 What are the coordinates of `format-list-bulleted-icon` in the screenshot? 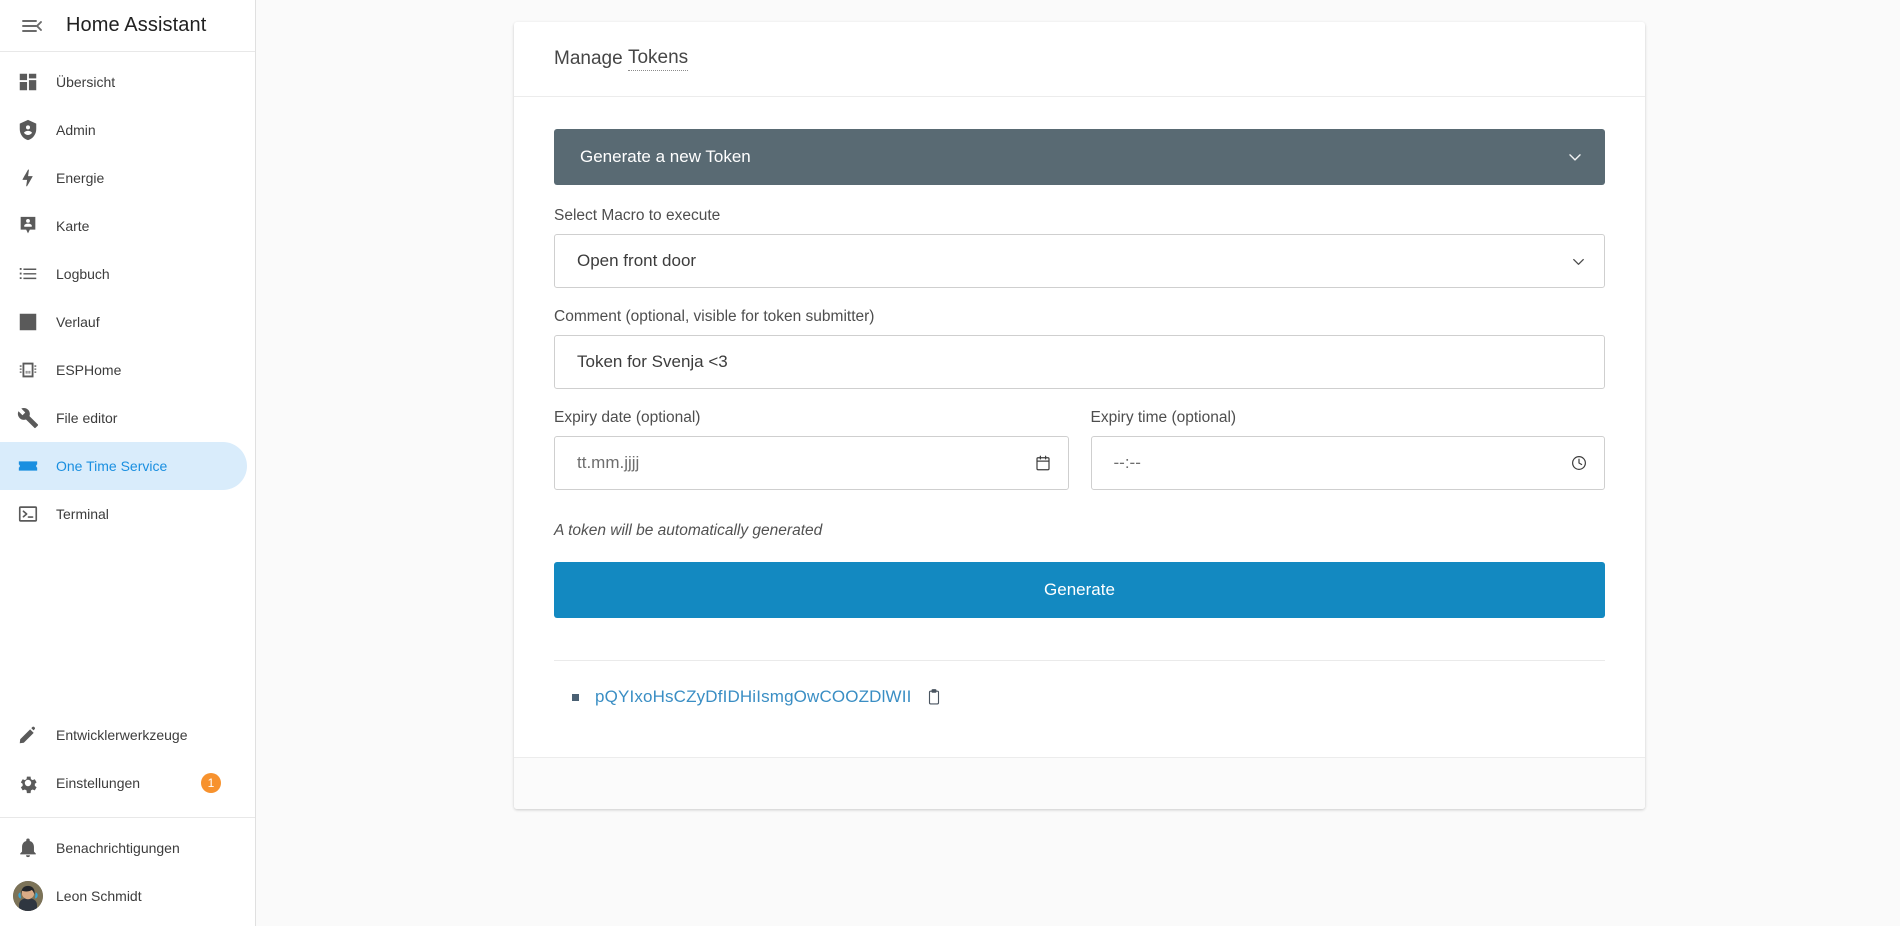 It's located at (28, 274).